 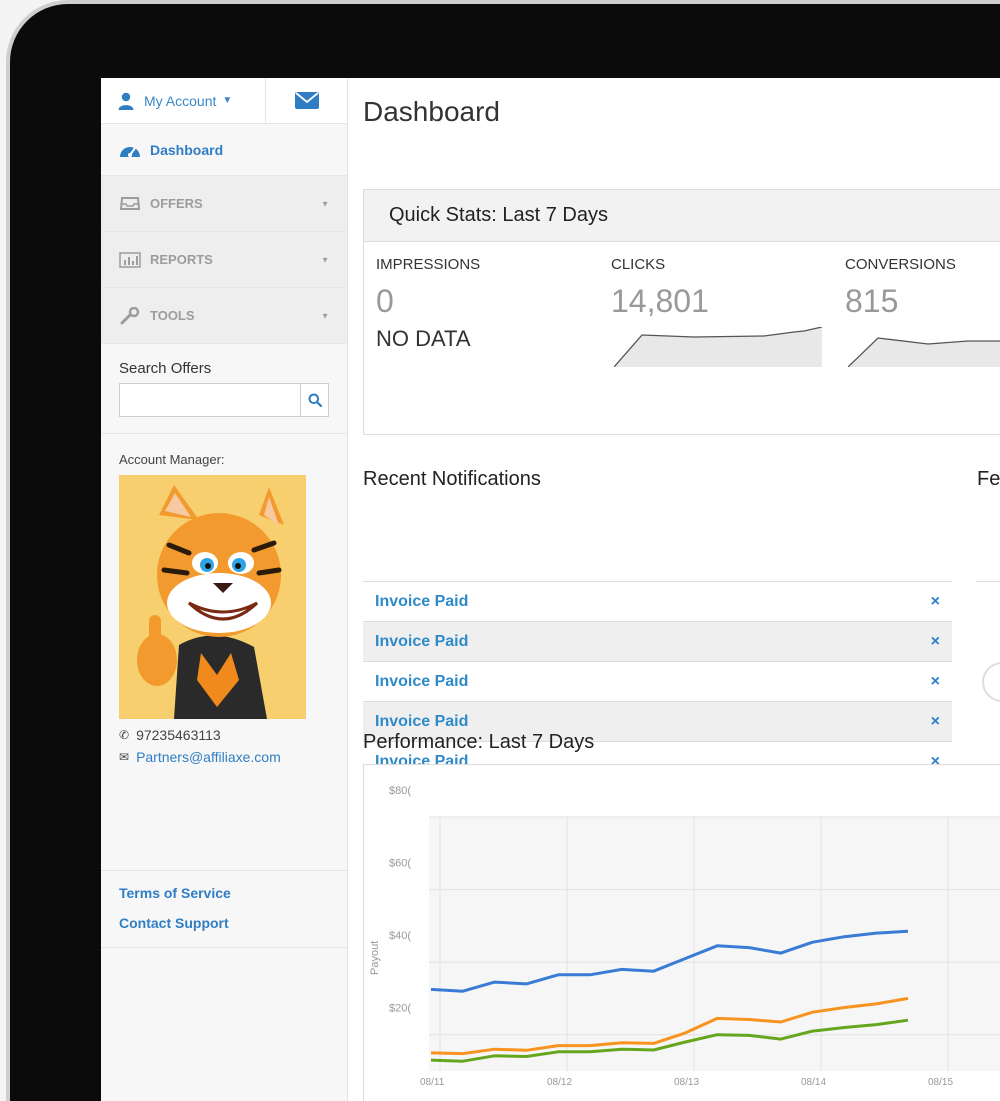 What do you see at coordinates (224, 909) in the screenshot?
I see `sidebar-footer-links: Terms of Service Contact Support` at bounding box center [224, 909].